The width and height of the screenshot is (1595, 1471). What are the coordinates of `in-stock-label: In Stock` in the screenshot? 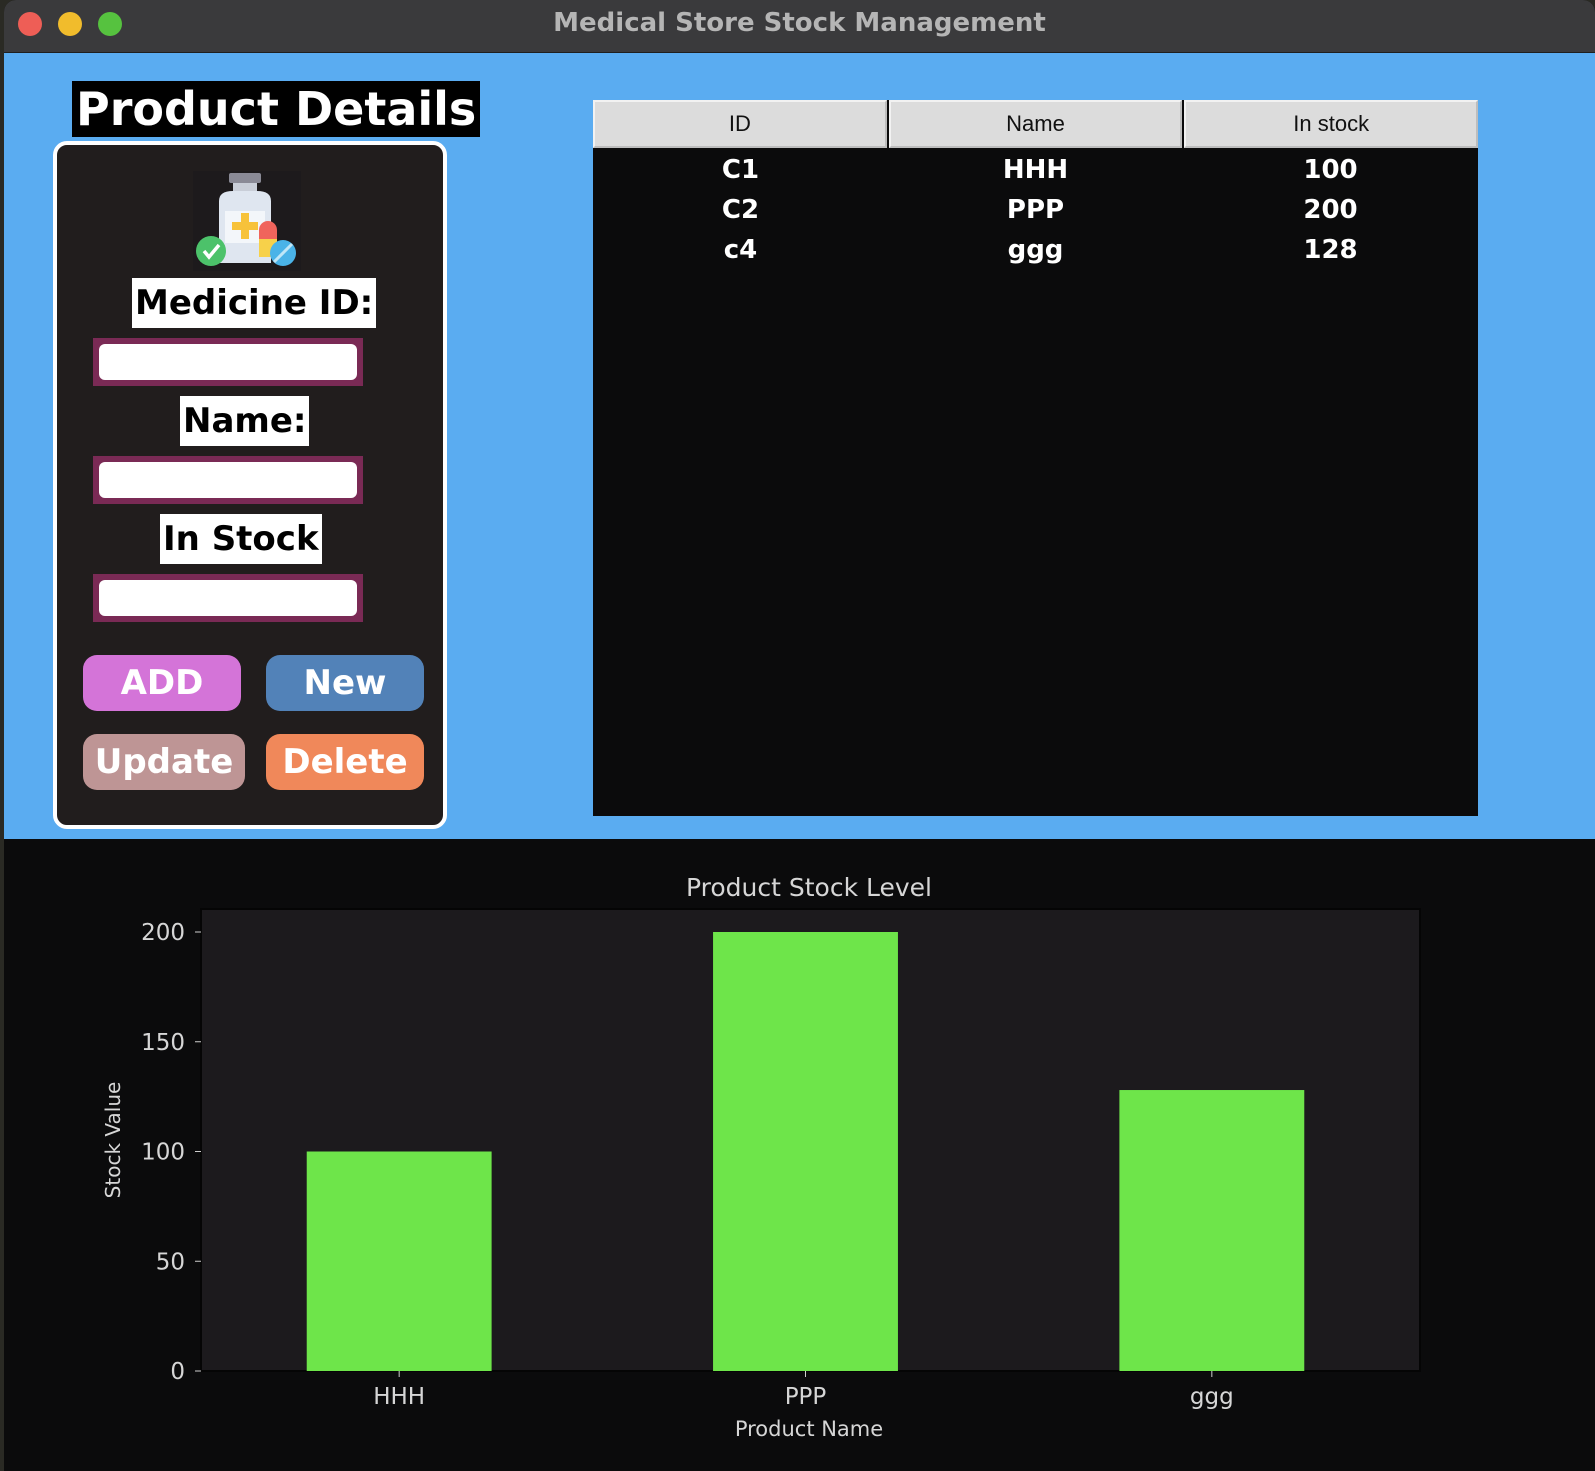 It's located at (241, 539).